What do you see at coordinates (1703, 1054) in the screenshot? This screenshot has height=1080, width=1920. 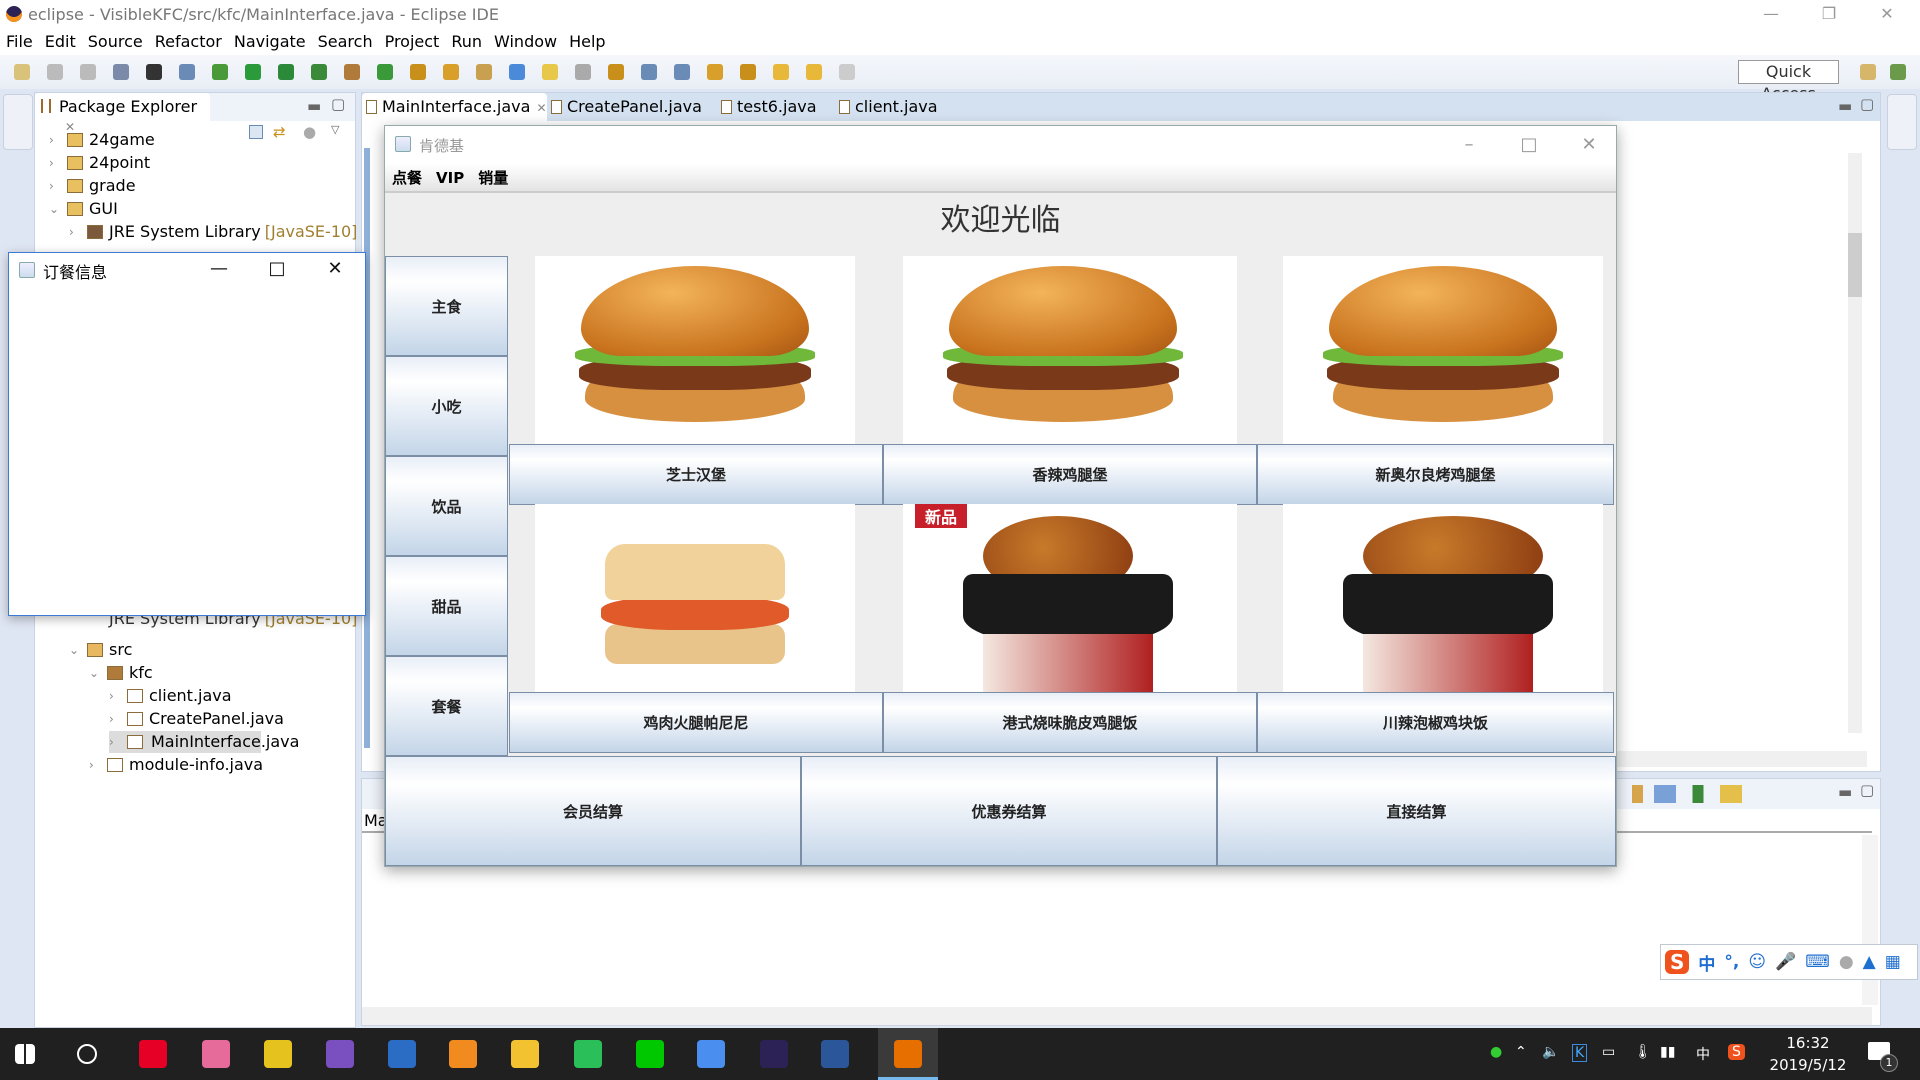 I see `input-method-indicator: 中` at bounding box center [1703, 1054].